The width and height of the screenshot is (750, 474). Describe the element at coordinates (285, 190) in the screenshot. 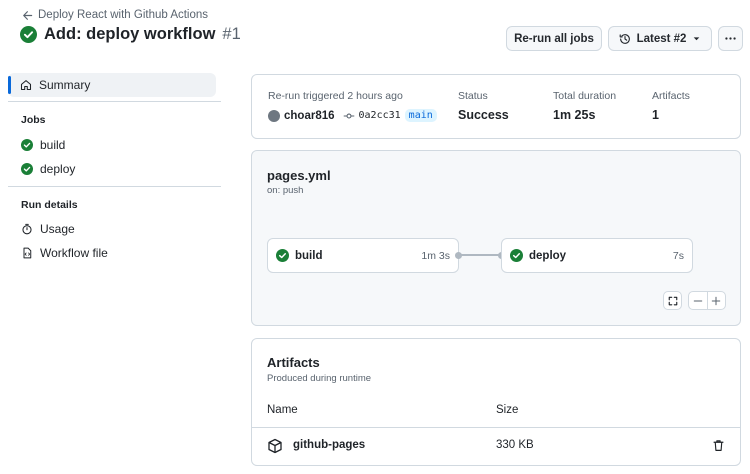

I see `workflow-trigger: on: push` at that location.